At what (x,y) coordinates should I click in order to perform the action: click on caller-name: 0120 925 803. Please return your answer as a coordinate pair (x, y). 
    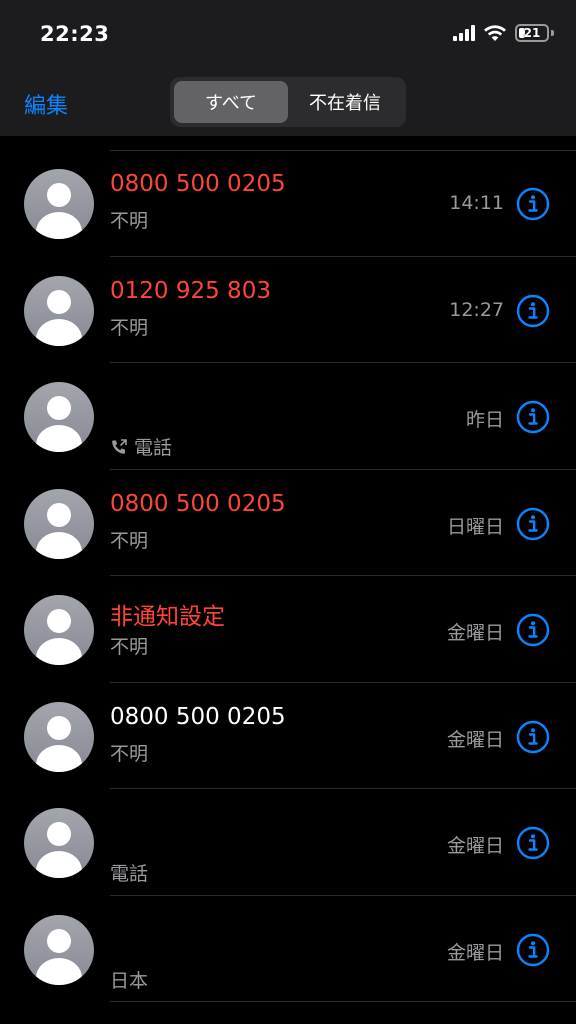
    Looking at the image, I should click on (190, 290).